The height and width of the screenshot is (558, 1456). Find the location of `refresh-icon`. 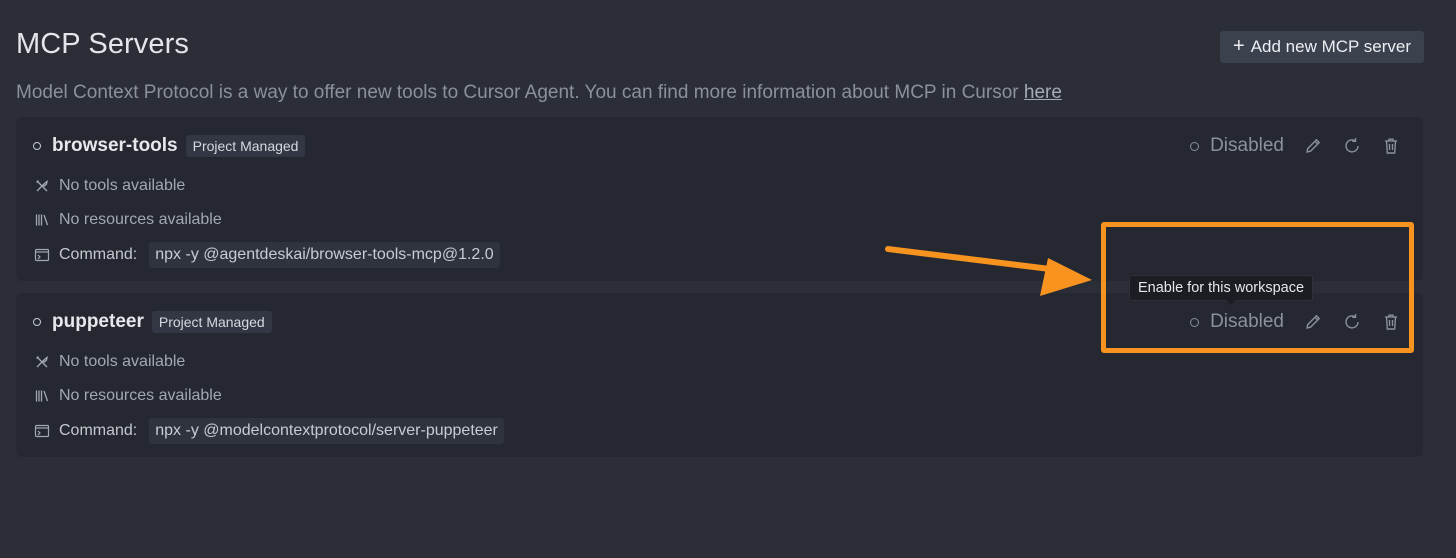

refresh-icon is located at coordinates (1352, 146).